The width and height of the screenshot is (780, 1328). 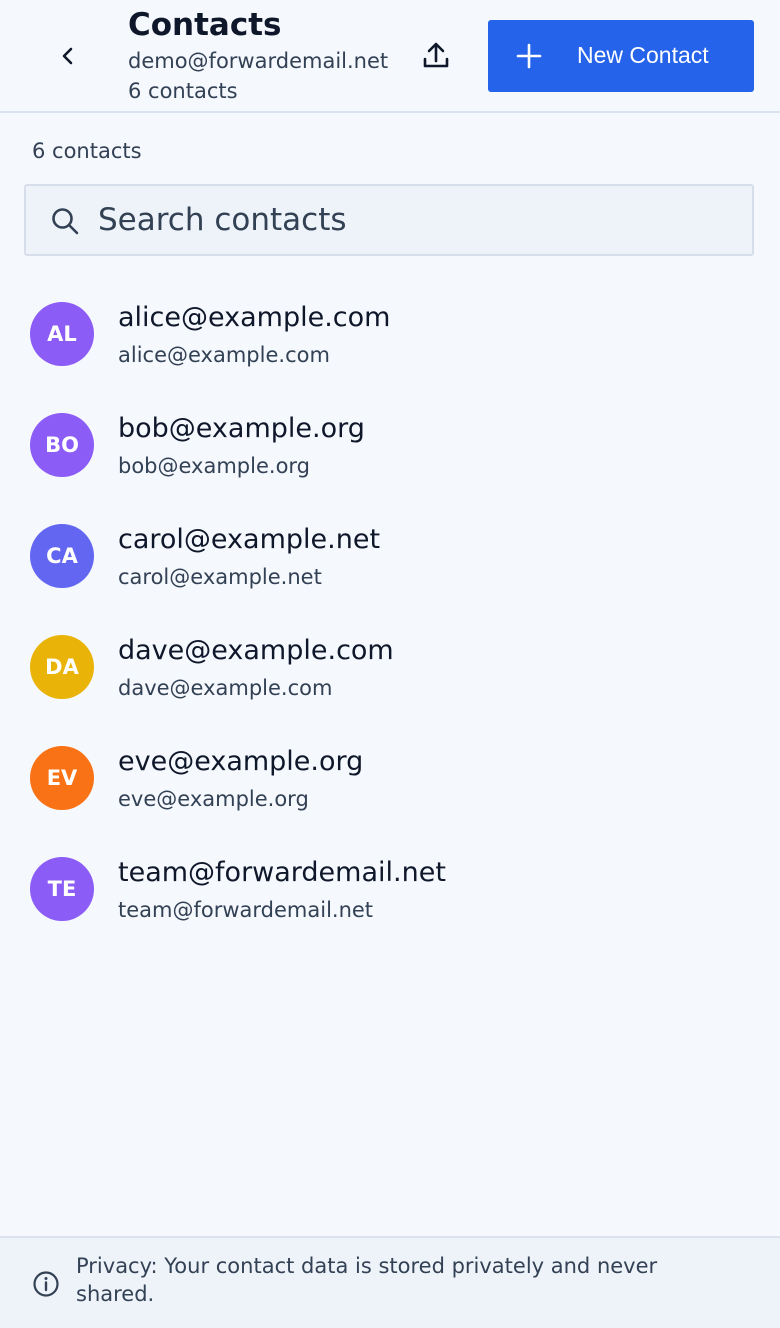 I want to click on export-button, so click(x=436, y=56).